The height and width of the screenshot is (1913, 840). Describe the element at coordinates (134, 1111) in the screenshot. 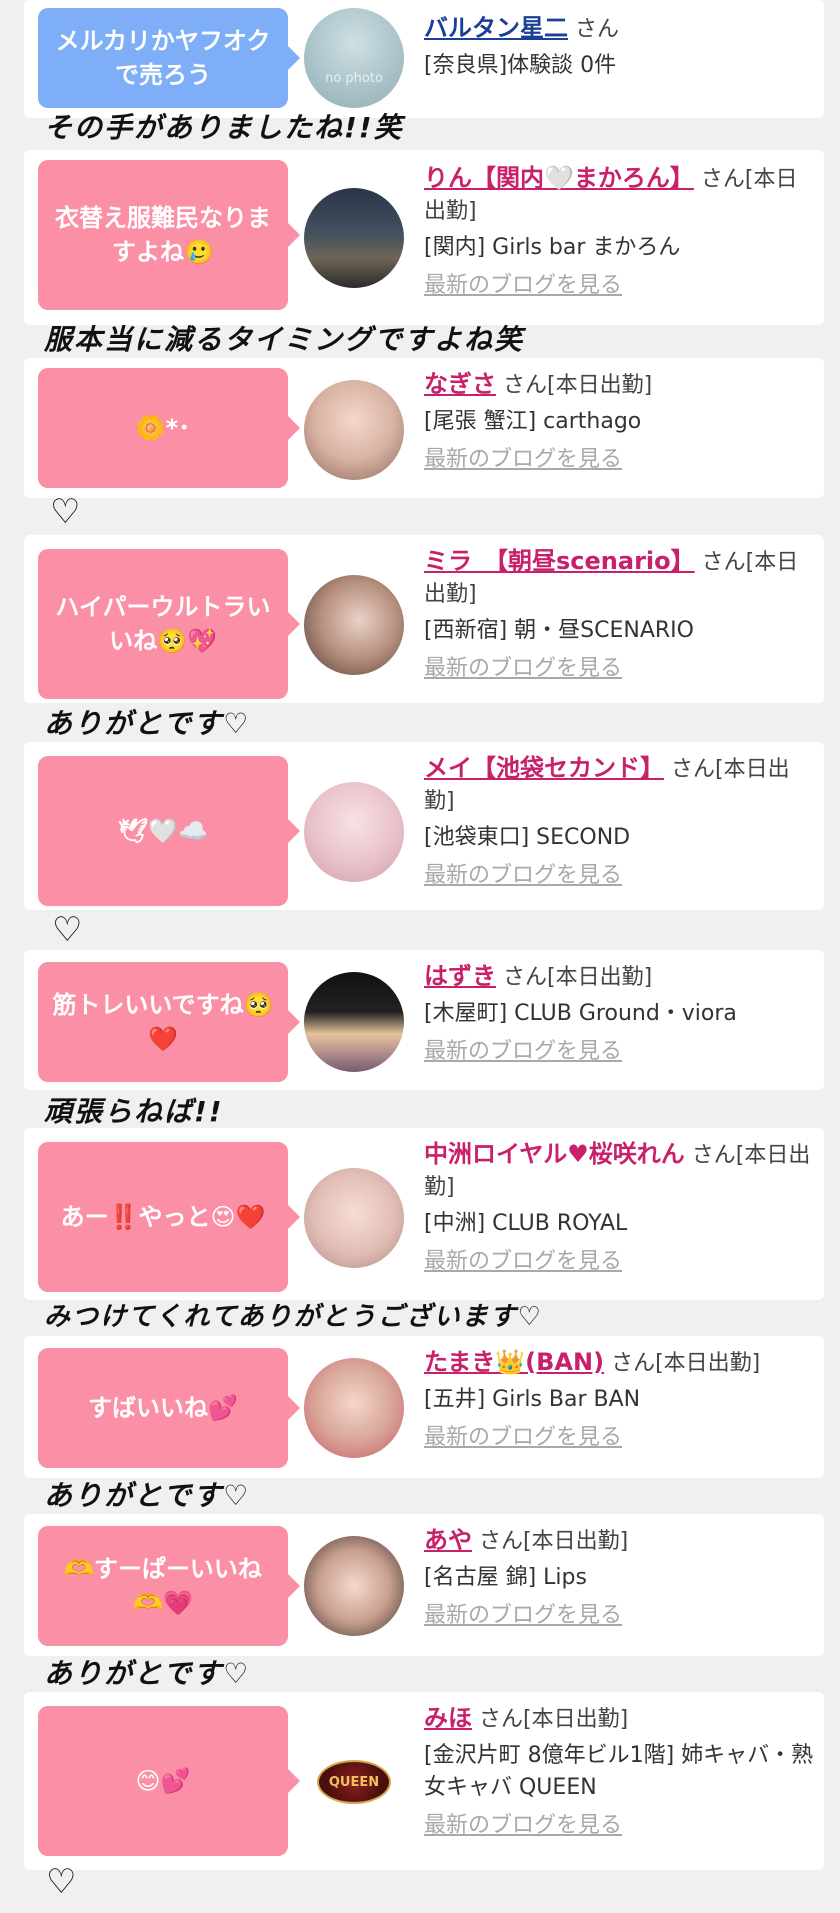

I see `handwritten-note: 頑張らねば!!` at that location.